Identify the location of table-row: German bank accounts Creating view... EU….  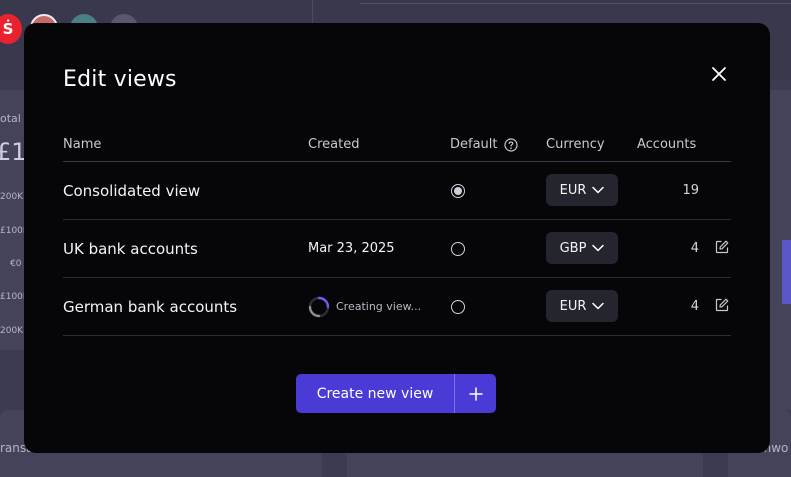
(397, 307).